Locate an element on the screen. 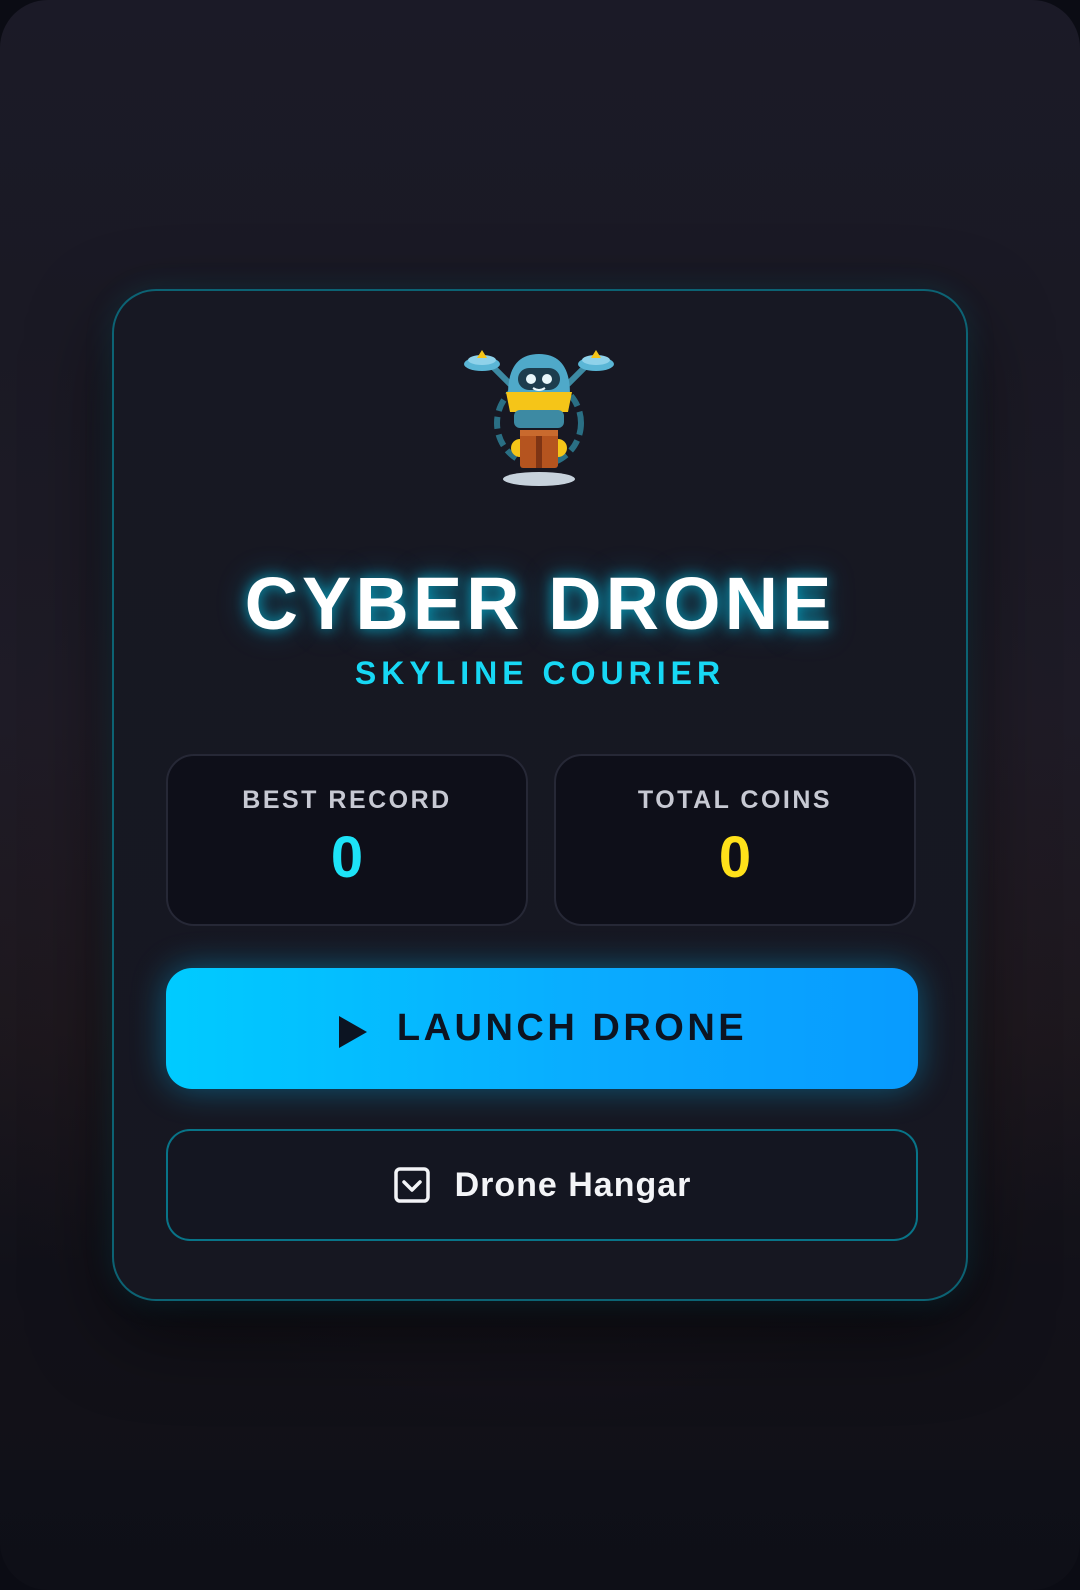 The width and height of the screenshot is (1080, 1590). launch-drone-button: LAUNCH DRONE is located at coordinates (542, 1028).